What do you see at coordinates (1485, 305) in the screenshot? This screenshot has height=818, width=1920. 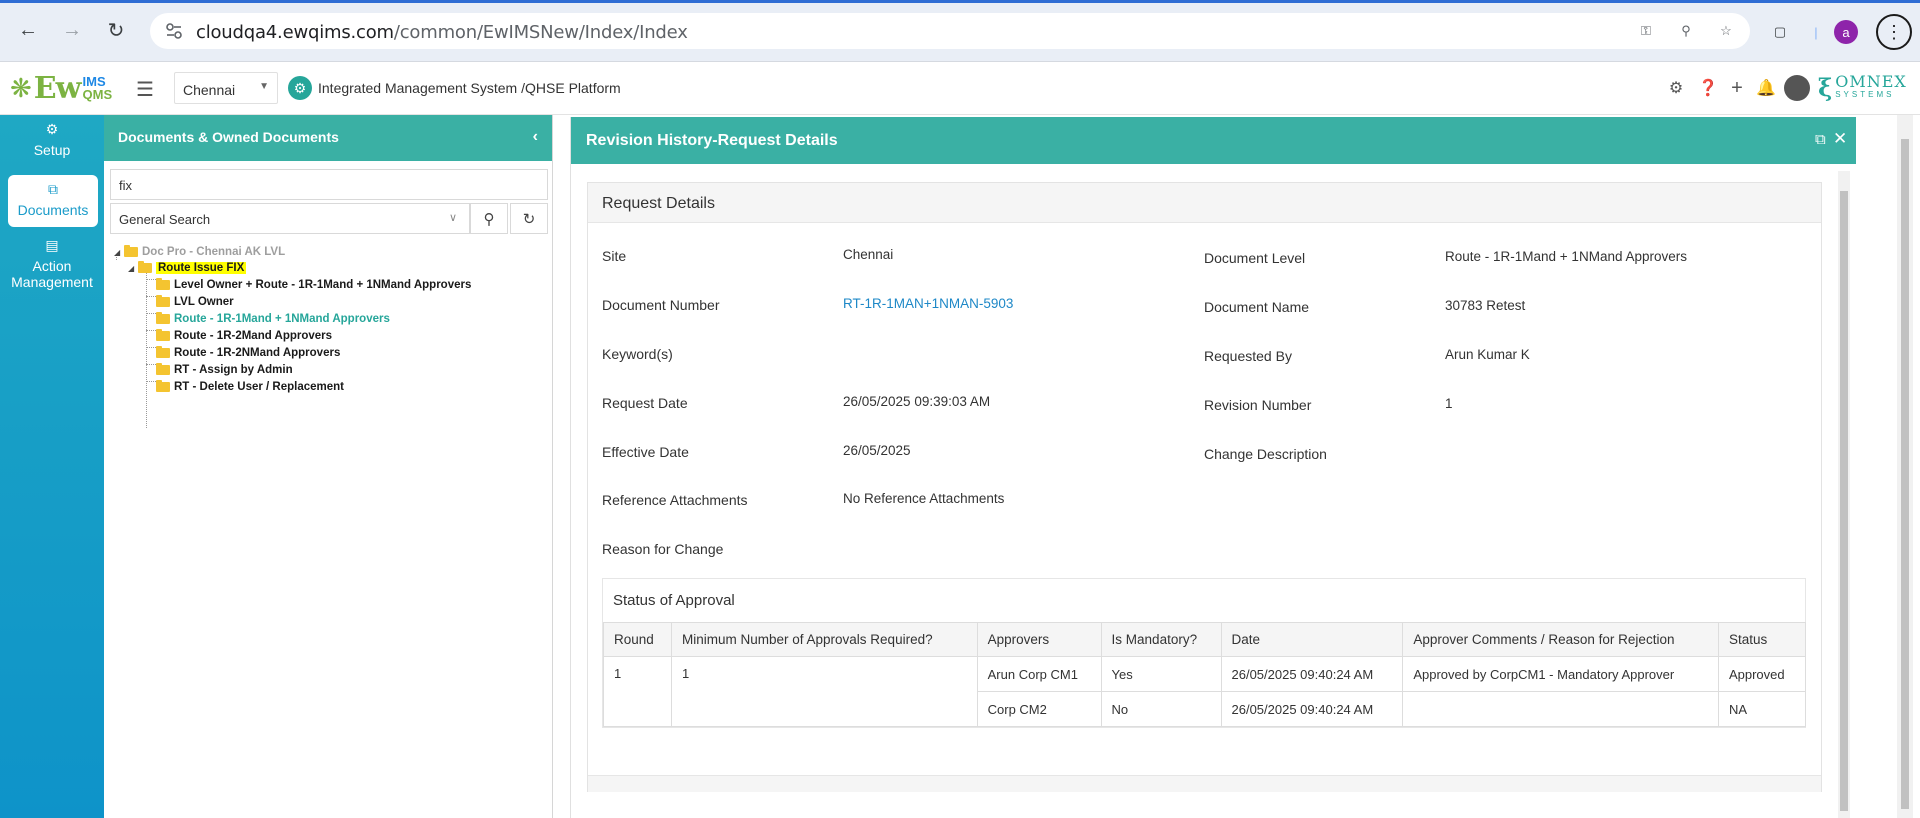 I see `document-name-value: 30783 Retest` at bounding box center [1485, 305].